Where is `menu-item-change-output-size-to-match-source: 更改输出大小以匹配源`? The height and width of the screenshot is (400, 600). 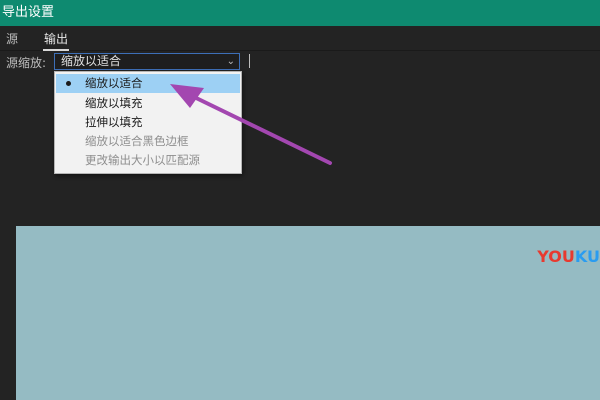 menu-item-change-output-size-to-match-source: 更改输出大小以匹配源 is located at coordinates (148, 160).